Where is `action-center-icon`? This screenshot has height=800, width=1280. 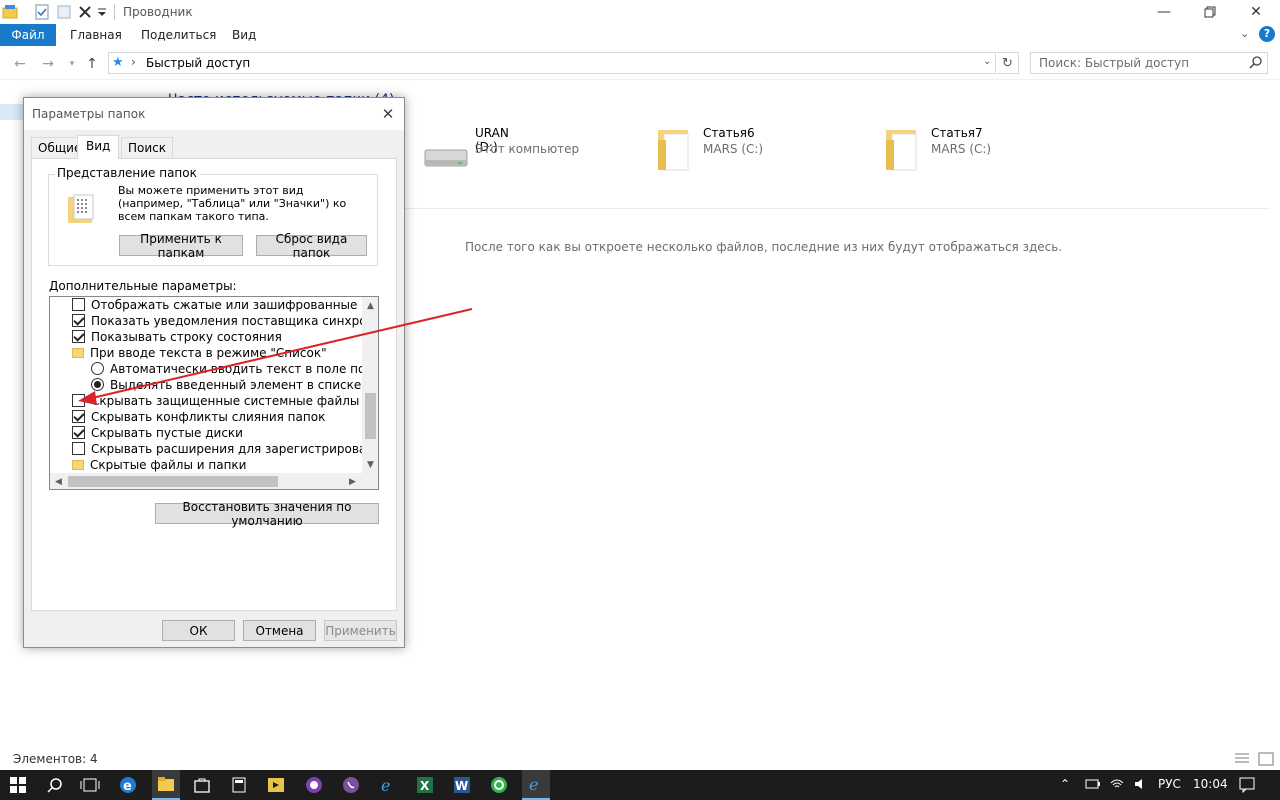 action-center-icon is located at coordinates (1247, 786).